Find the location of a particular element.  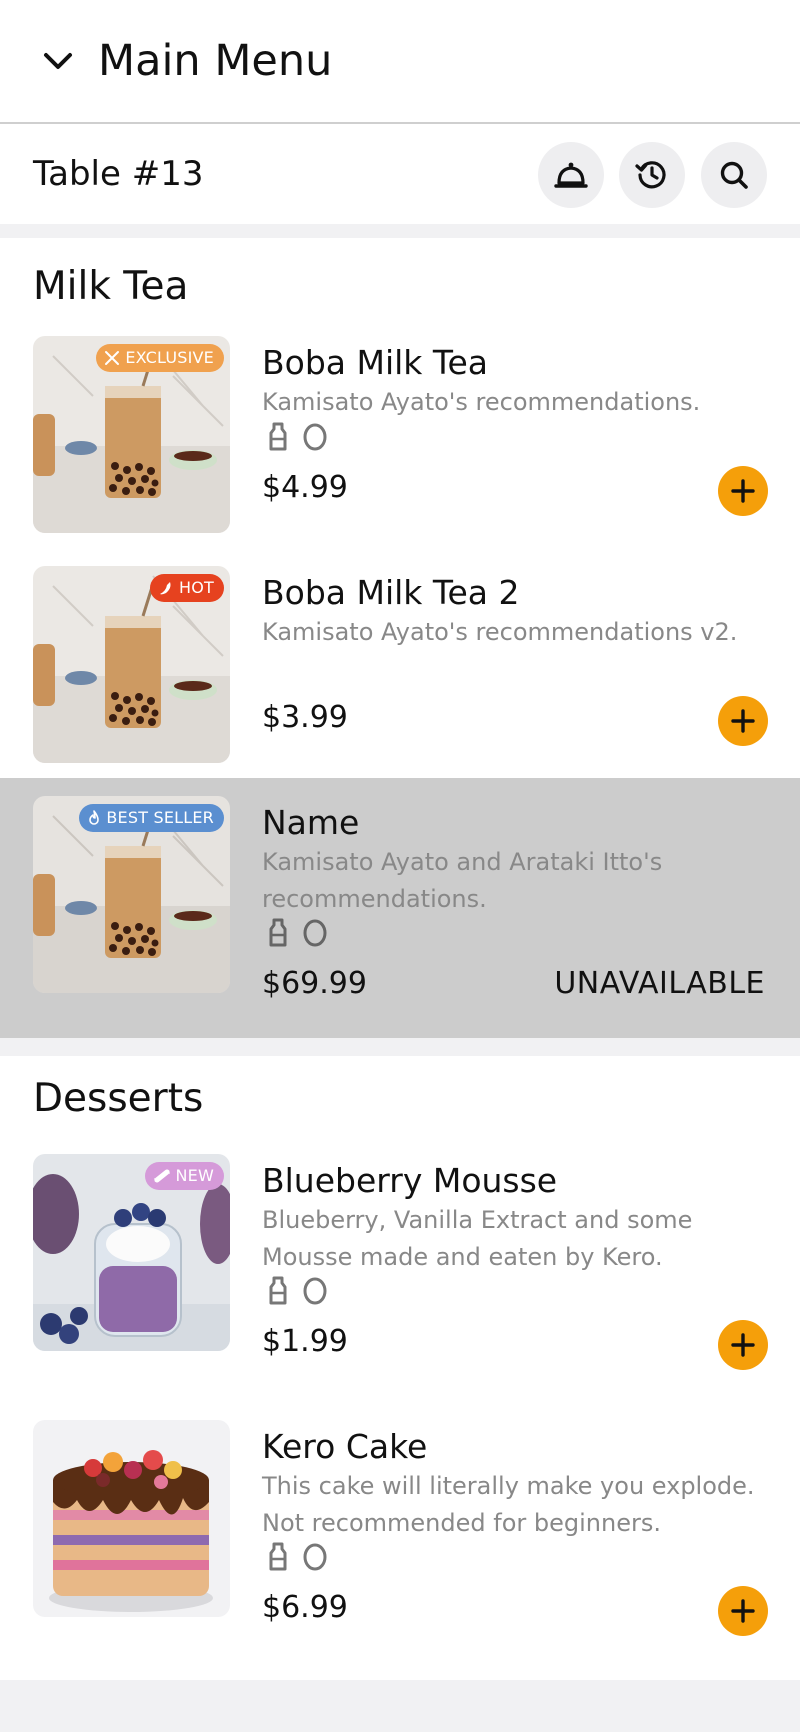

page-title: Main Menu is located at coordinates (215, 61).